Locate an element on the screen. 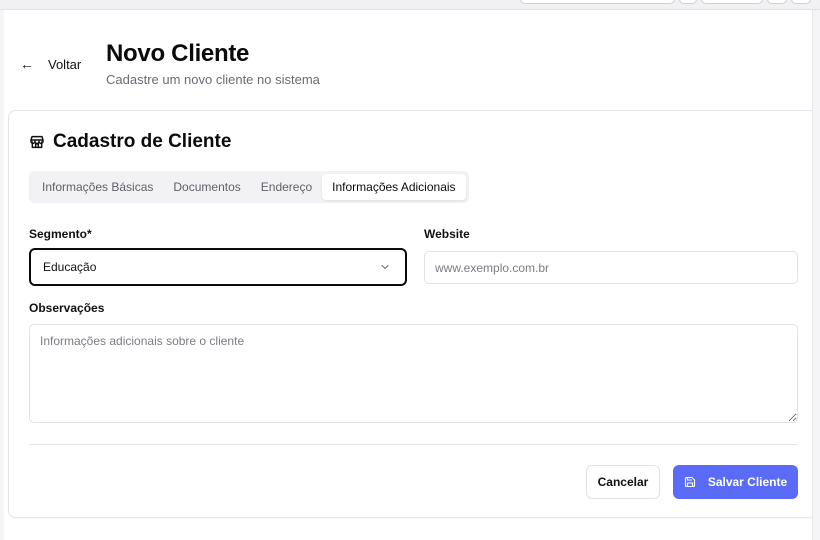 The width and height of the screenshot is (820, 540). card-title: Cadastro de Cliente is located at coordinates (142, 141).